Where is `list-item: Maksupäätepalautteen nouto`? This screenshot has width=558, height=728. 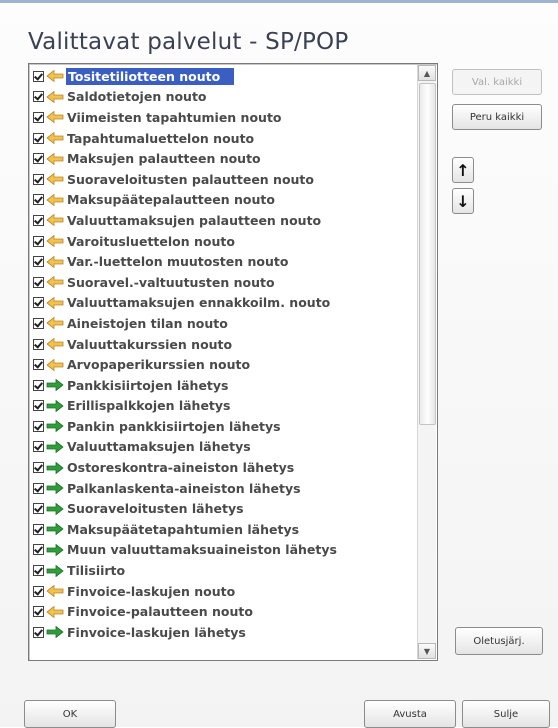 list-item: Maksupäätepalautteen nouto is located at coordinates (224, 200).